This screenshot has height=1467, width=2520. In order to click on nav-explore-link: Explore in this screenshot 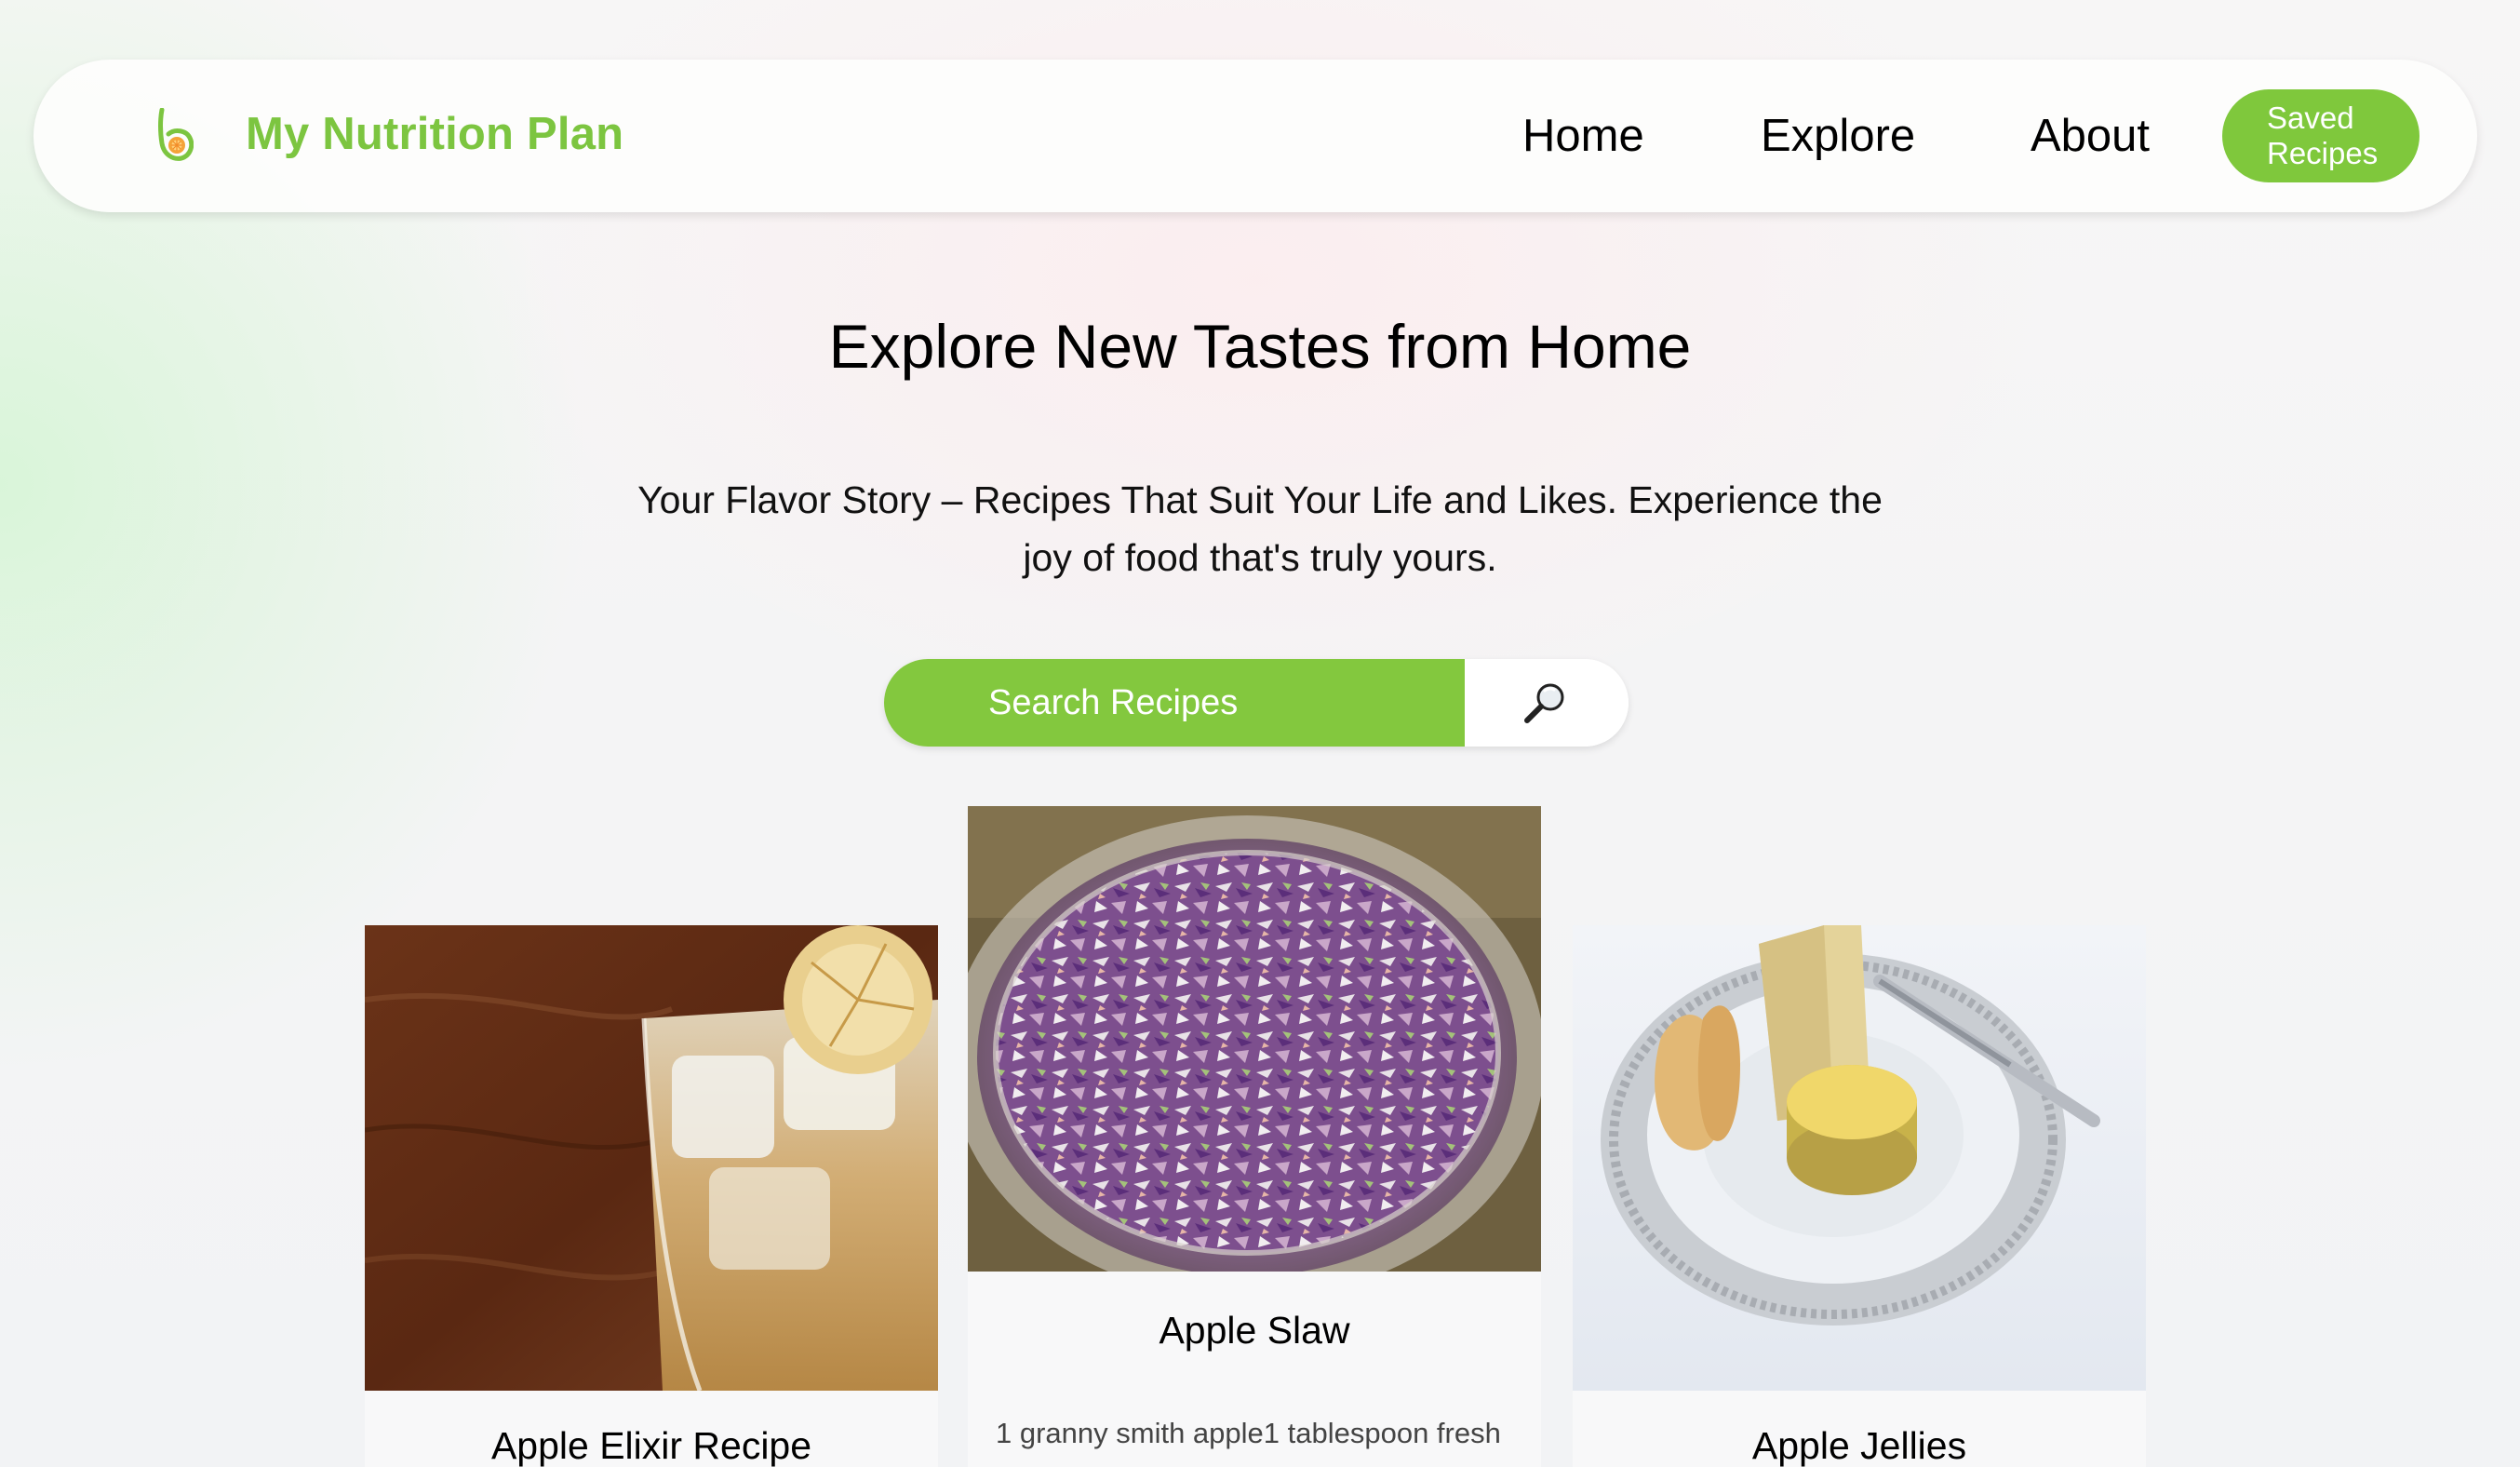, I will do `click(1838, 136)`.